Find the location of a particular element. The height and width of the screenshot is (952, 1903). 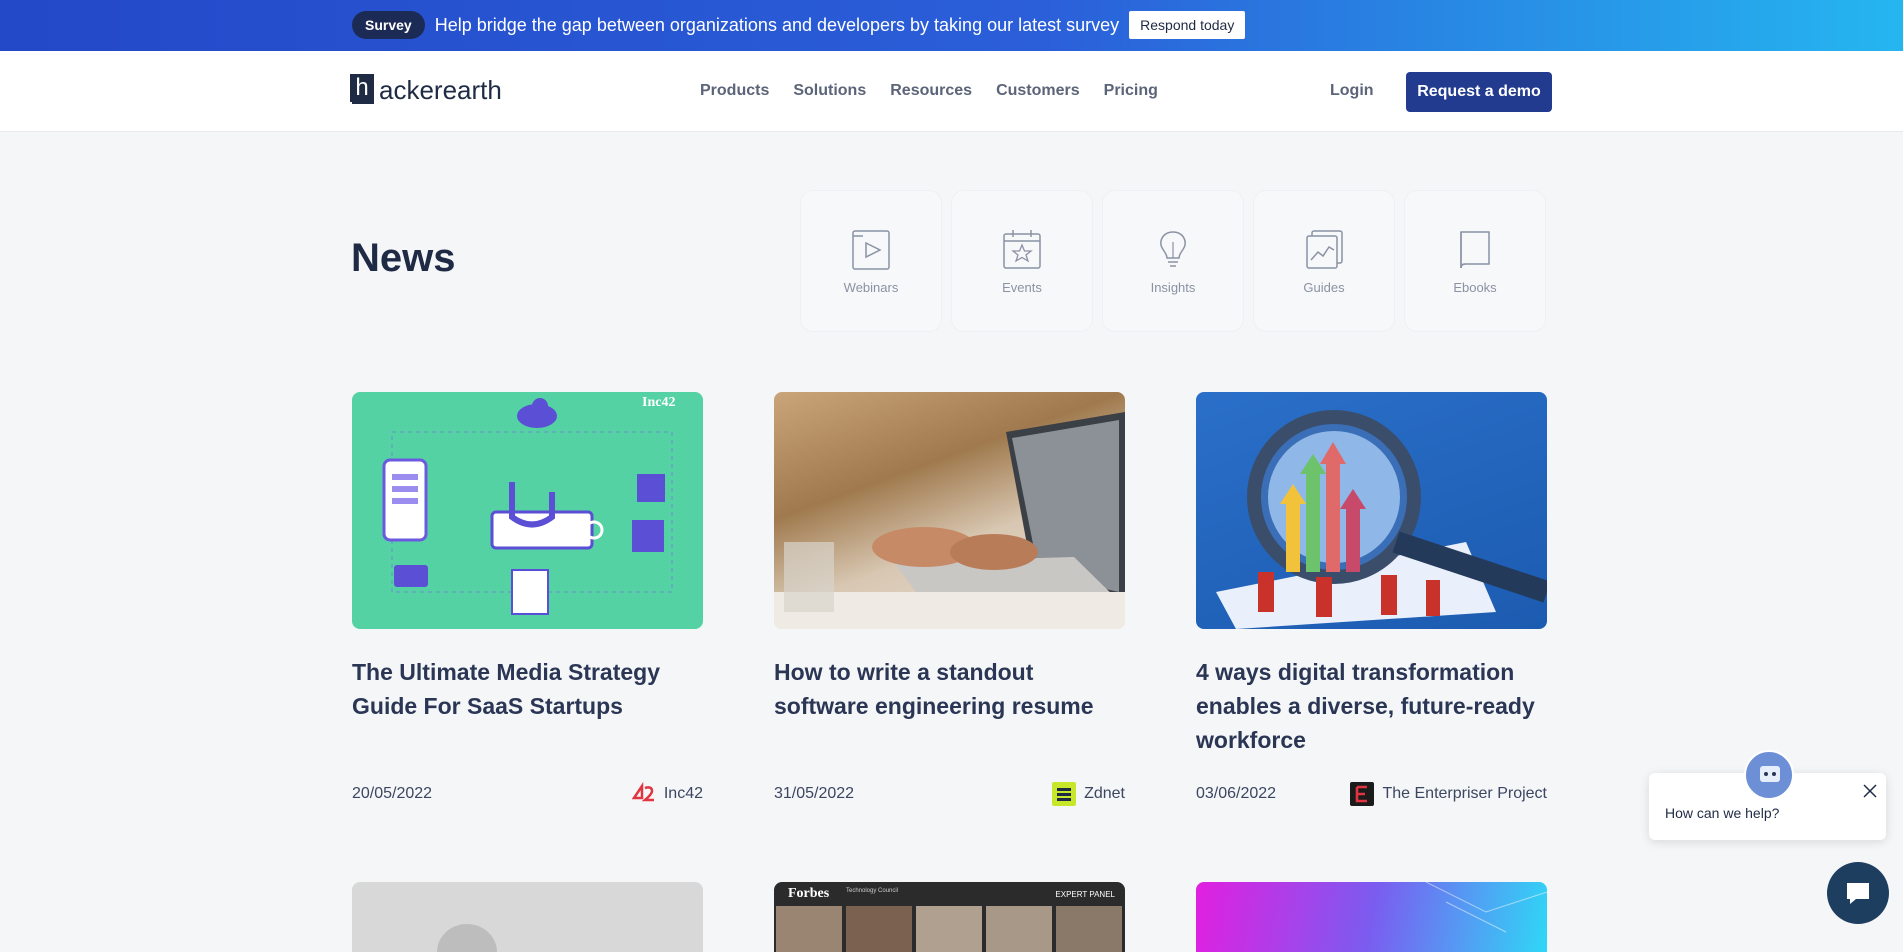

article-source: The Enterpriser Project is located at coordinates (1448, 794).